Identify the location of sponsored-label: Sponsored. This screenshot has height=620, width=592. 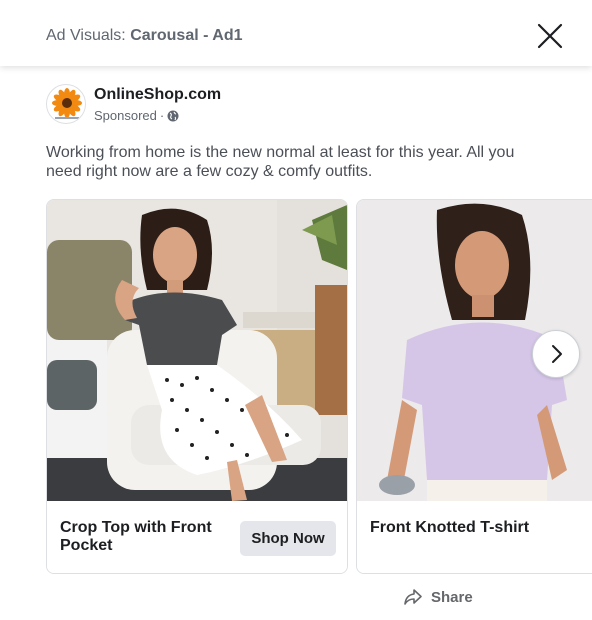
(125, 115).